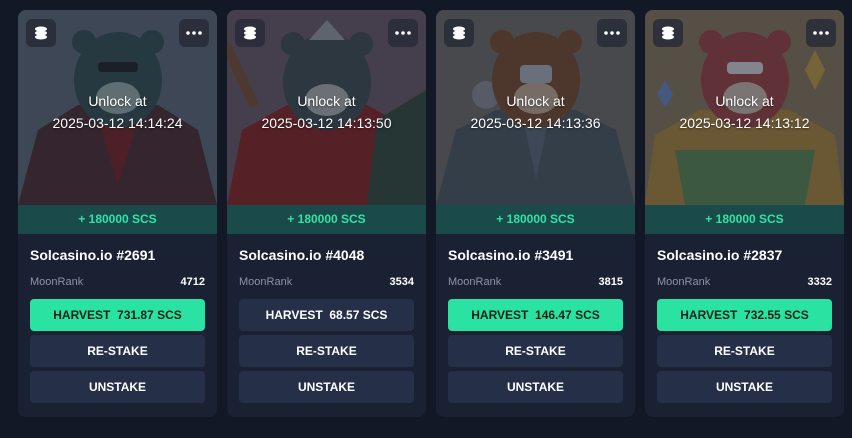 The height and width of the screenshot is (438, 852). I want to click on unlock-info: Unlock at 2025-03-12 14:13:50, so click(326, 112).